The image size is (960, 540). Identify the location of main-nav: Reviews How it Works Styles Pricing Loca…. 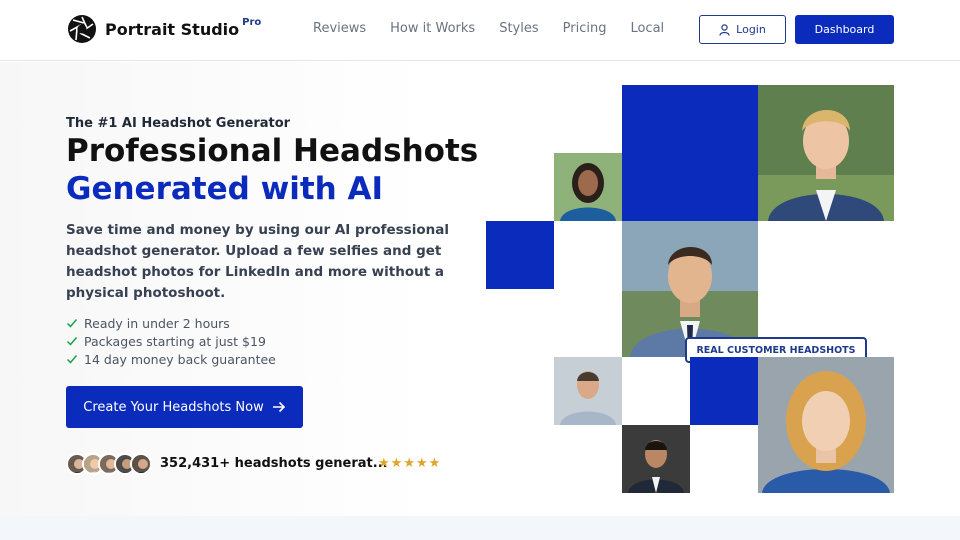
(488, 28).